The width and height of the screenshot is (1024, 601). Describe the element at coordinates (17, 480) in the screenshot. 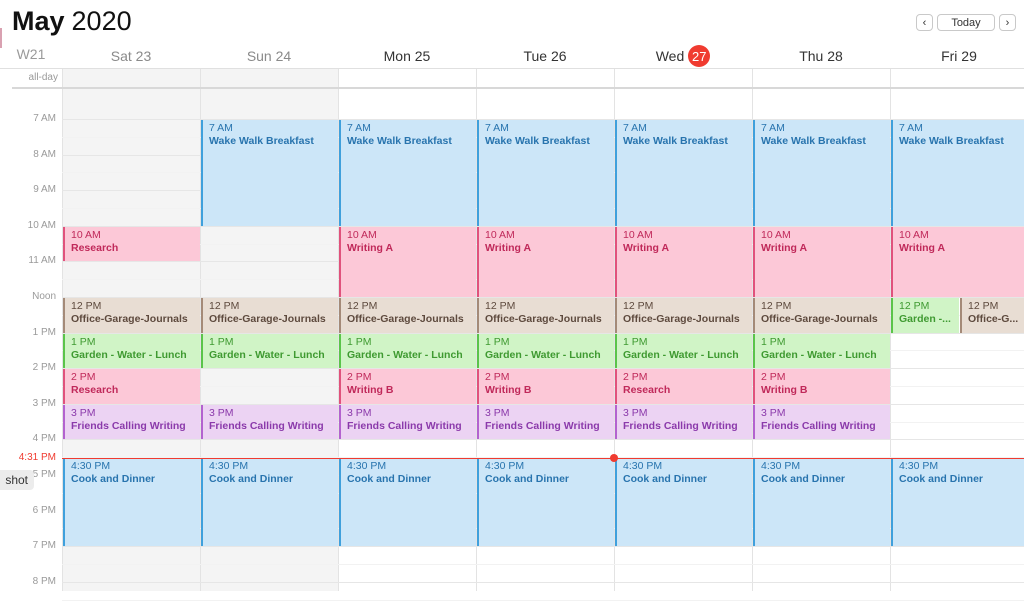

I see `screenshot-tooltip: shot` at that location.